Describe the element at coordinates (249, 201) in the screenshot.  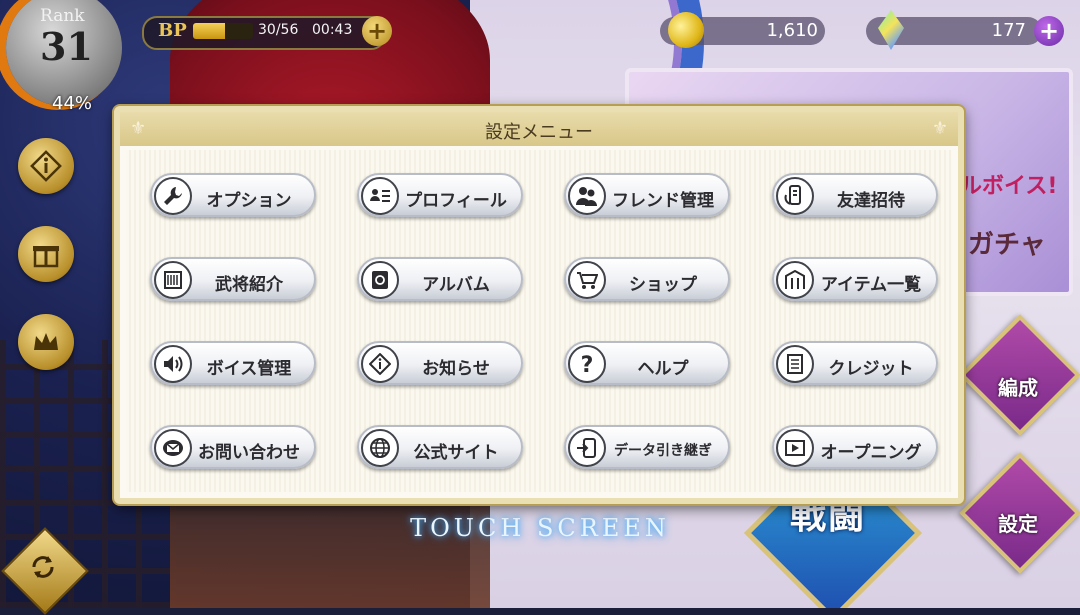
I see `option-label: オプション` at that location.